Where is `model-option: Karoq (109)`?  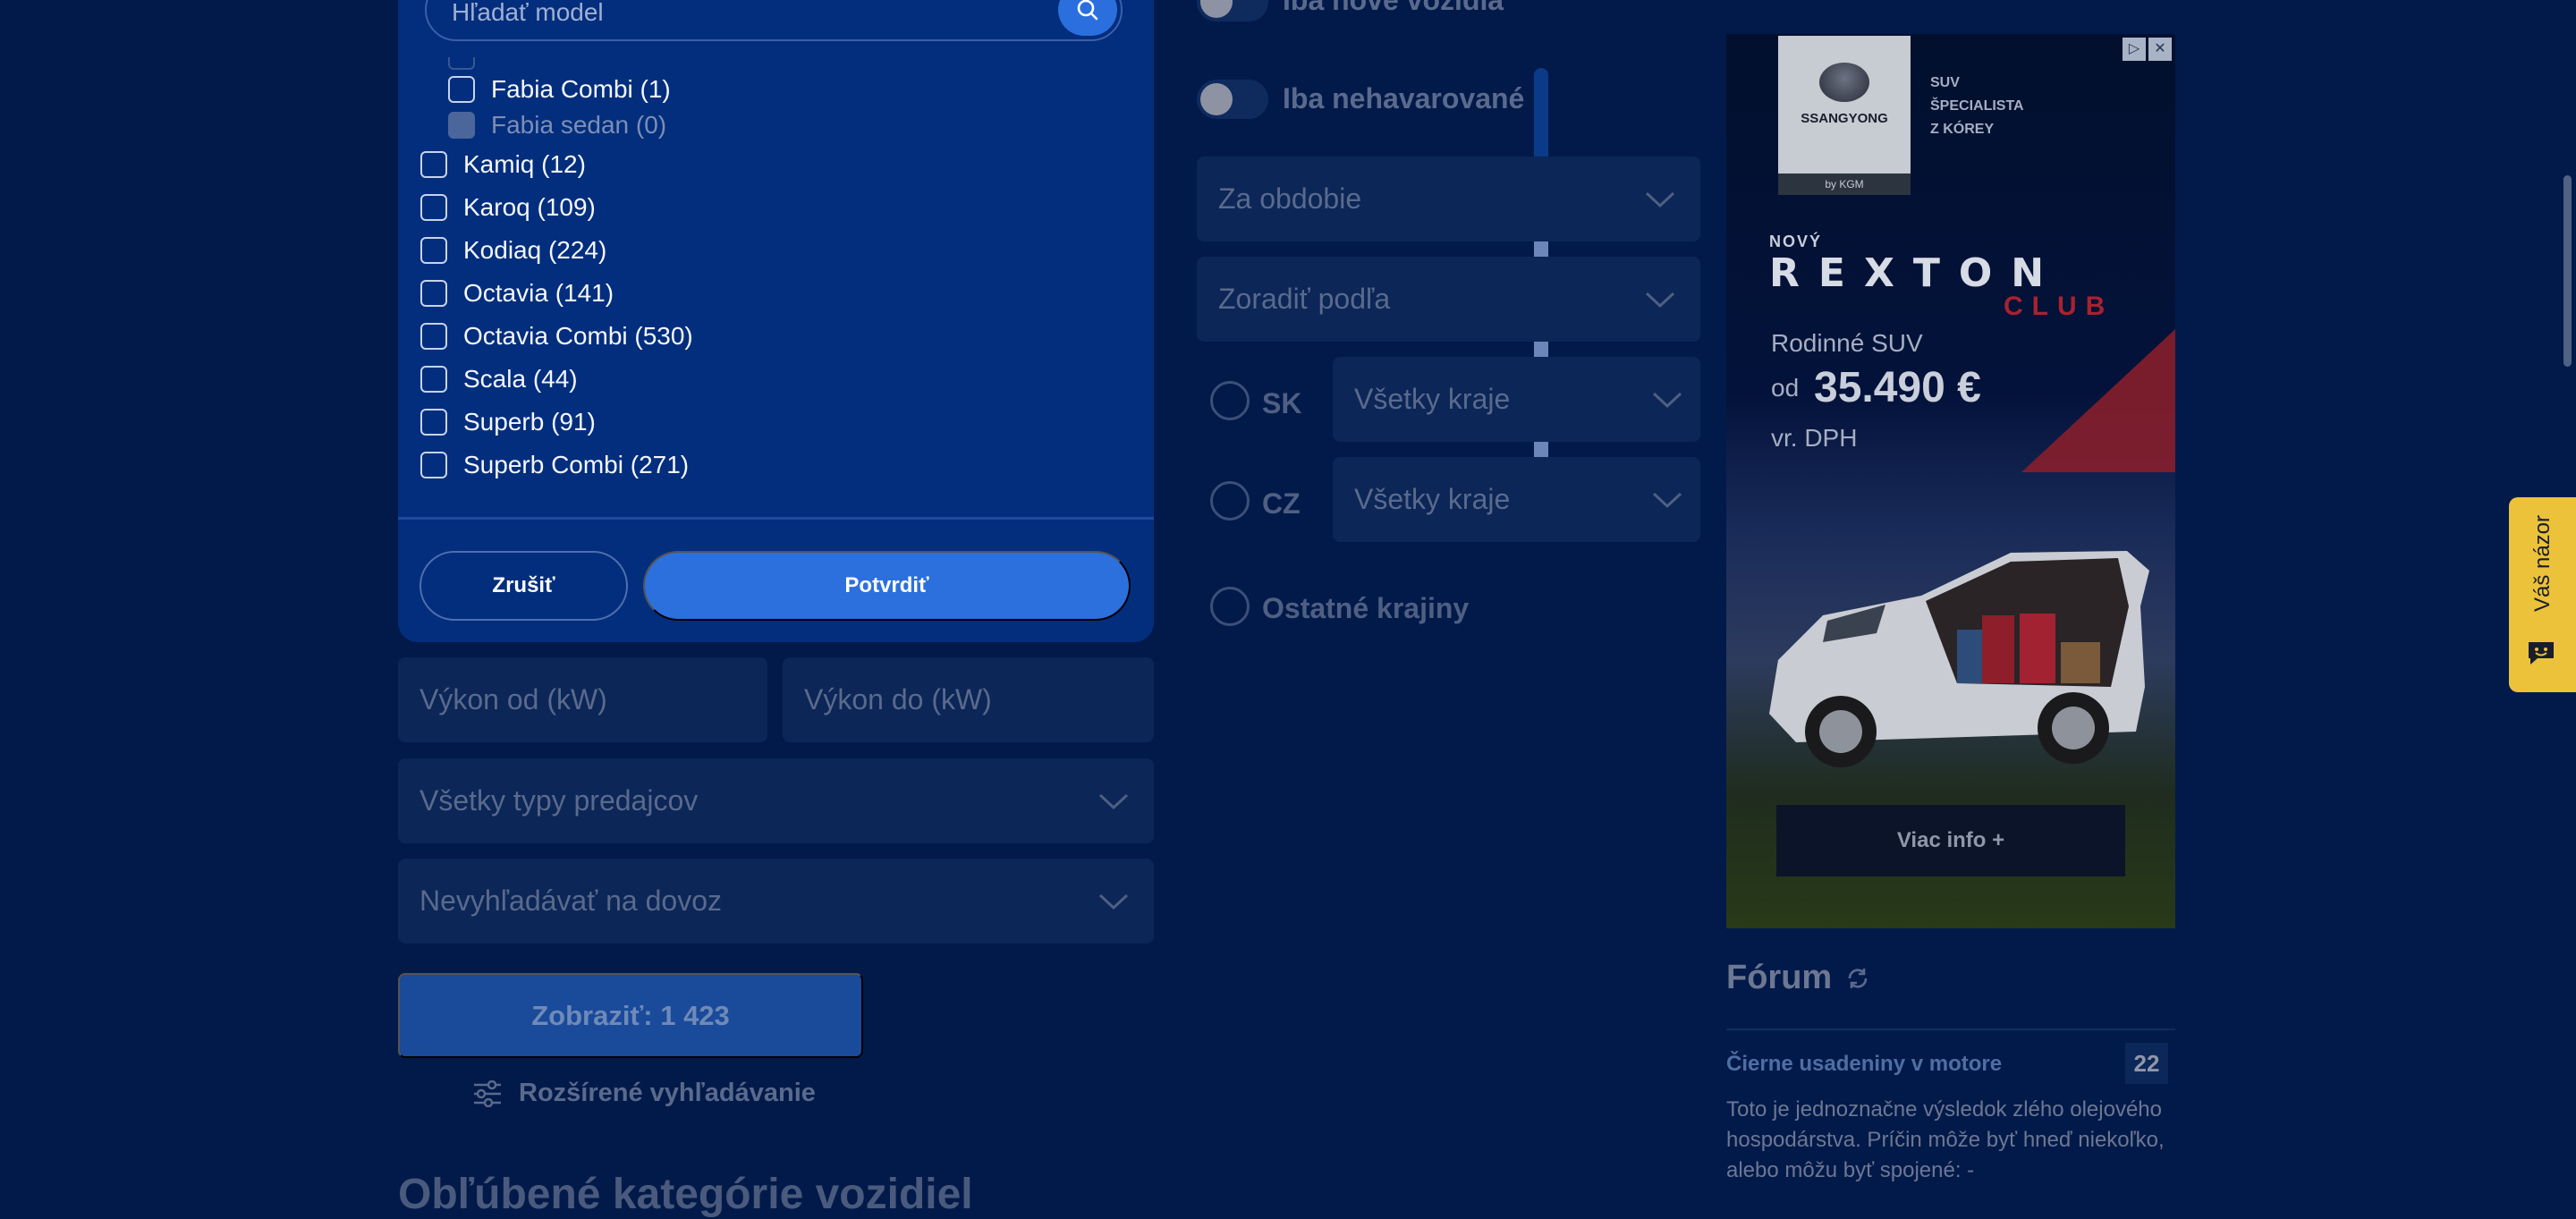 model-option: Karoq (109) is located at coordinates (508, 207).